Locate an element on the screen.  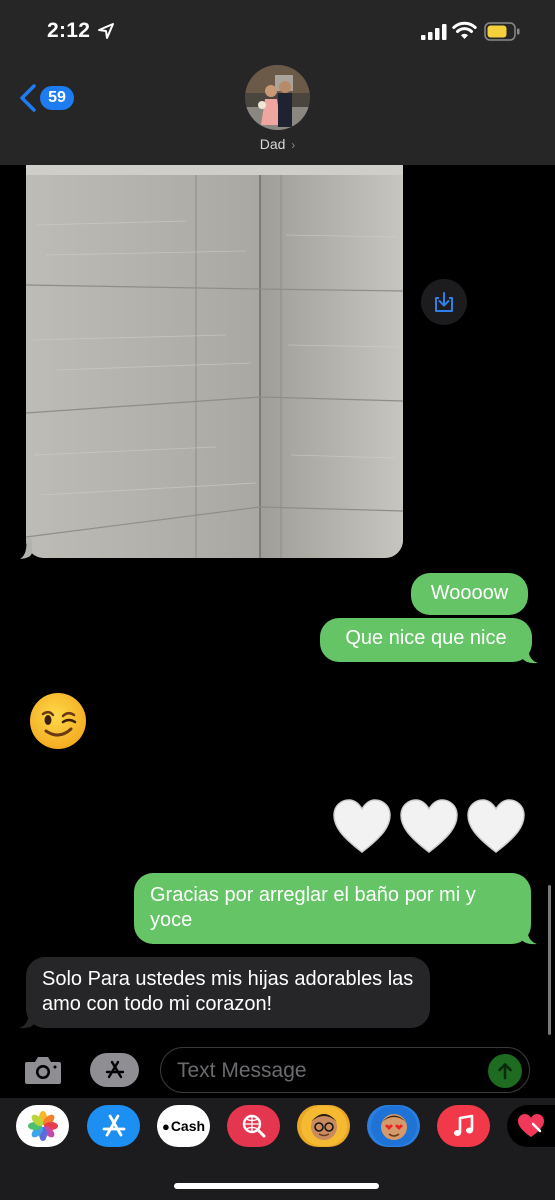
digital-touch-button is located at coordinates (531, 1126).